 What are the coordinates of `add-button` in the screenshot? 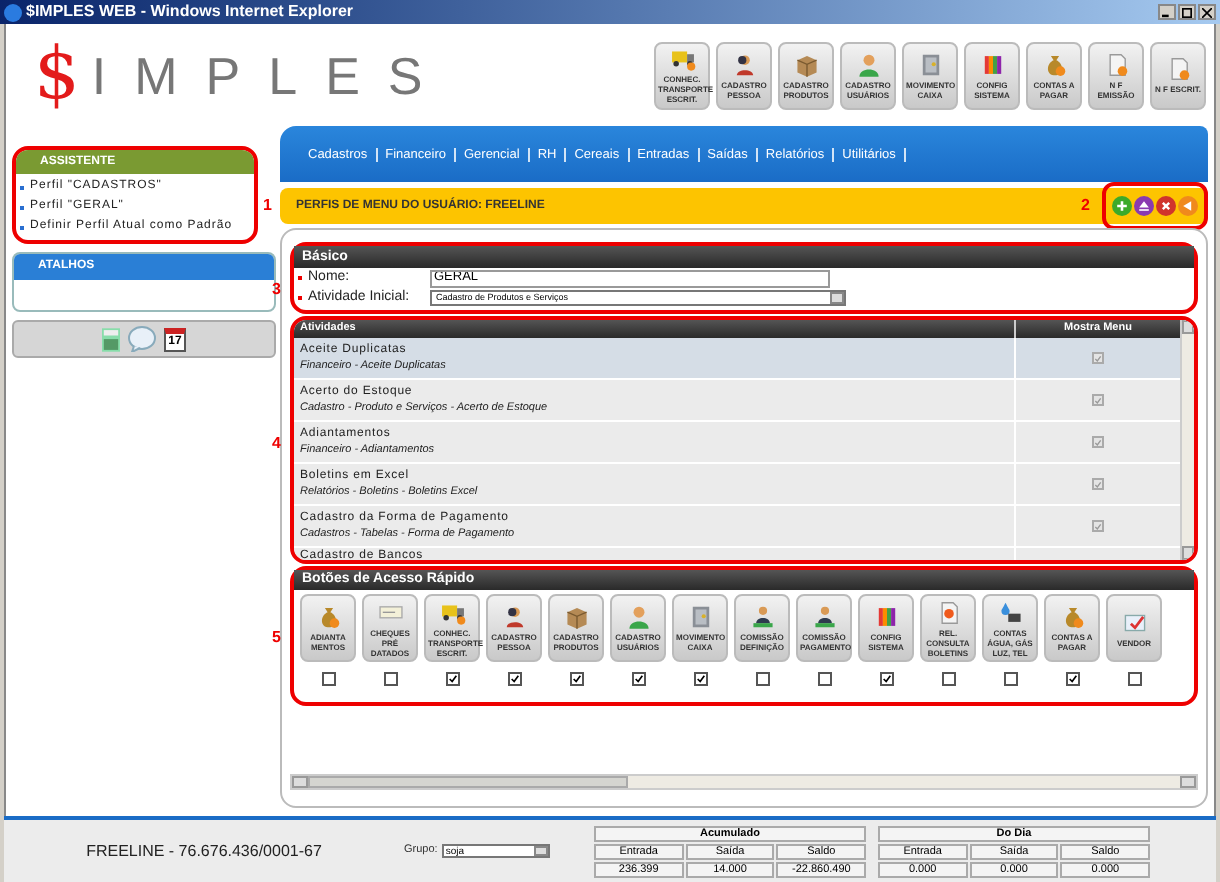 It's located at (1122, 206).